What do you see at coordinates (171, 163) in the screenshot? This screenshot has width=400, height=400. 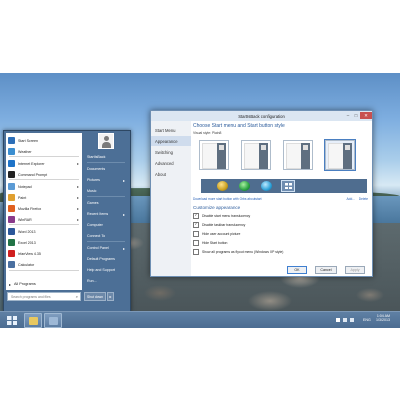 I see `nav-item: Advanced` at bounding box center [171, 163].